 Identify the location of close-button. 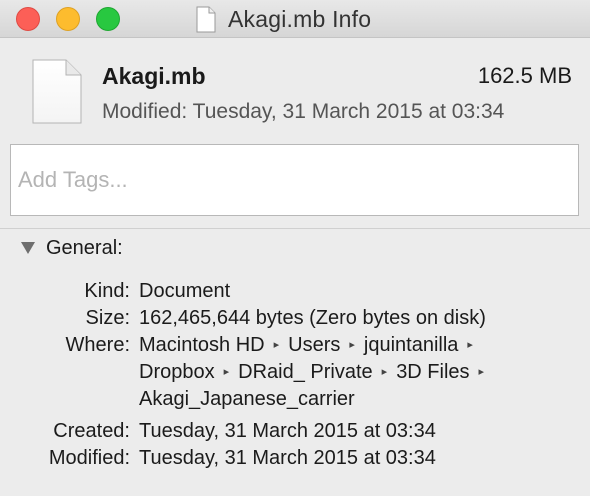
(28, 19).